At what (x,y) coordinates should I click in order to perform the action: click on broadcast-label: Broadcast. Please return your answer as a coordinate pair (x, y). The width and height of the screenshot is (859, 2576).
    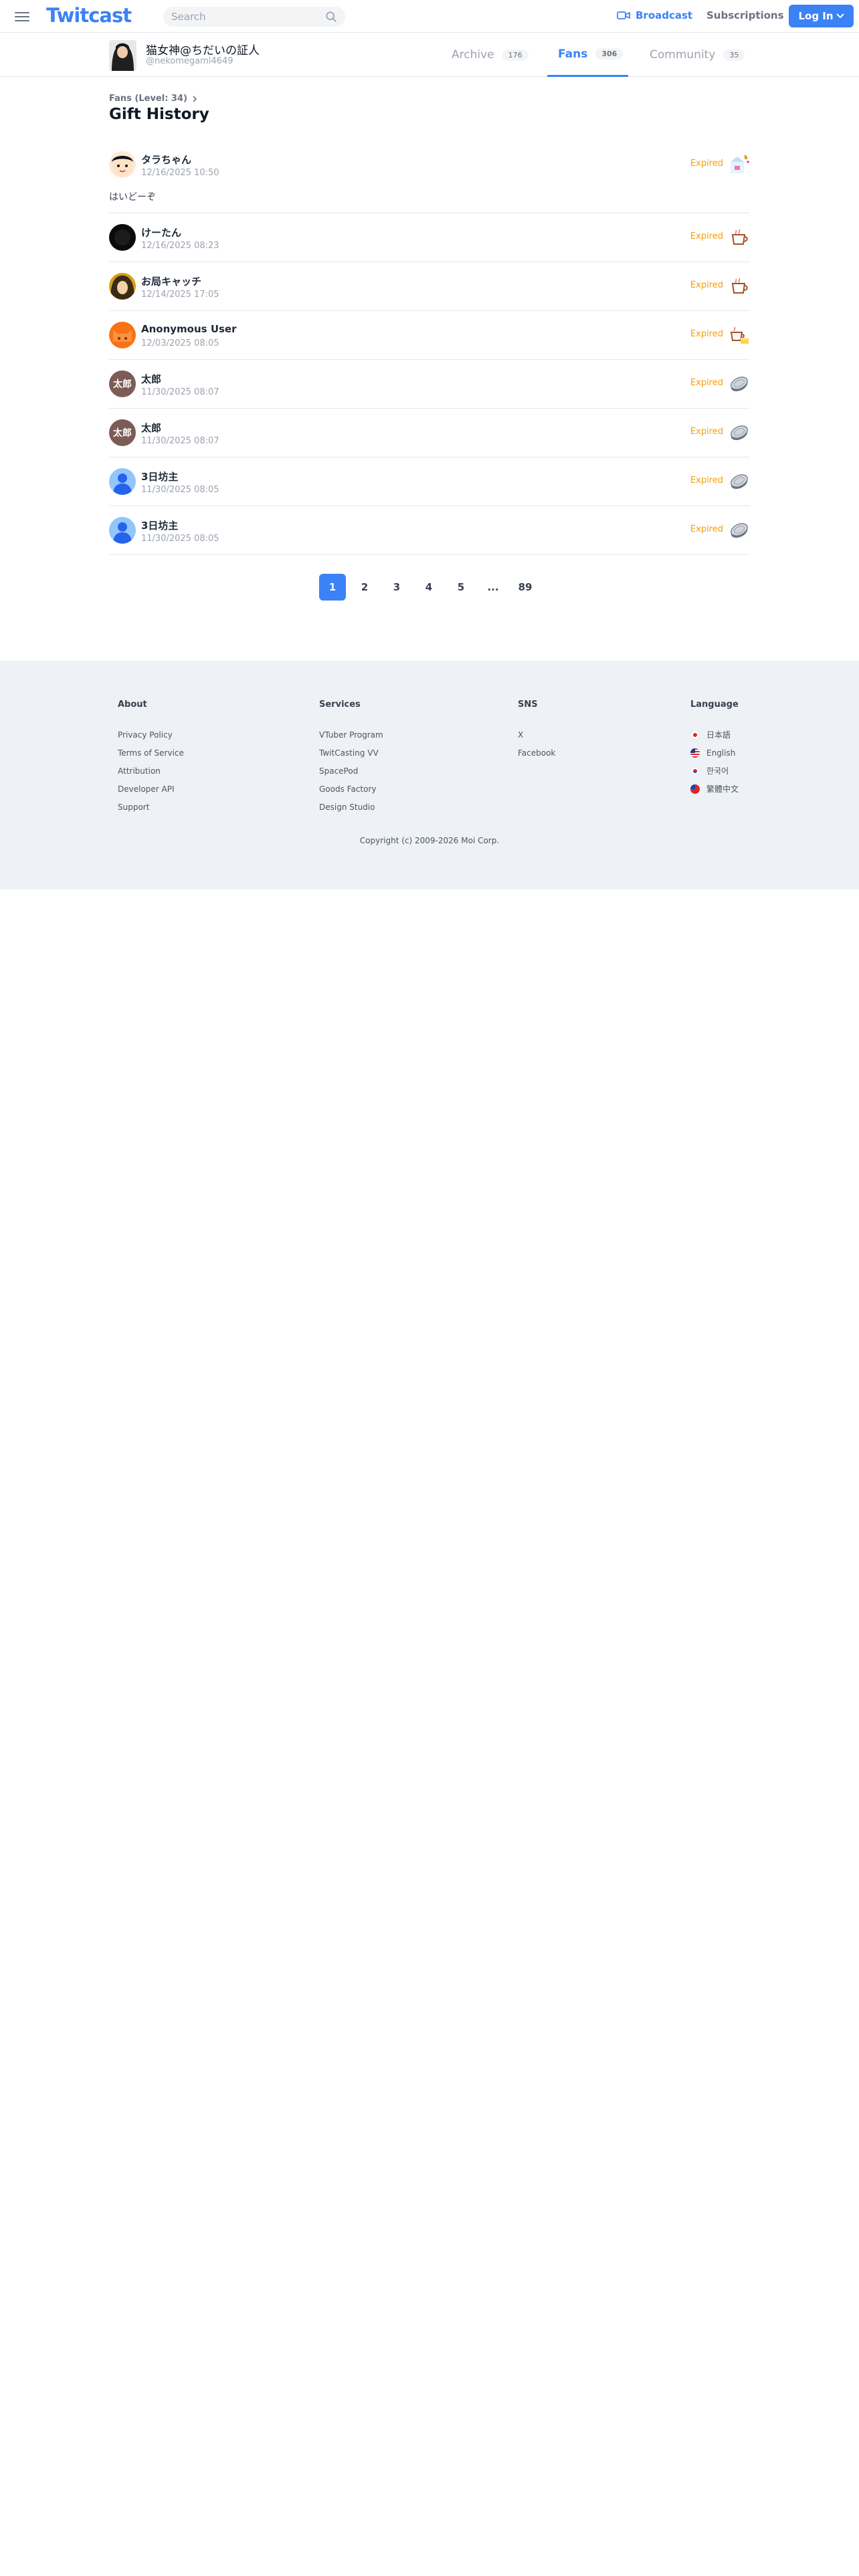
    Looking at the image, I should click on (664, 15).